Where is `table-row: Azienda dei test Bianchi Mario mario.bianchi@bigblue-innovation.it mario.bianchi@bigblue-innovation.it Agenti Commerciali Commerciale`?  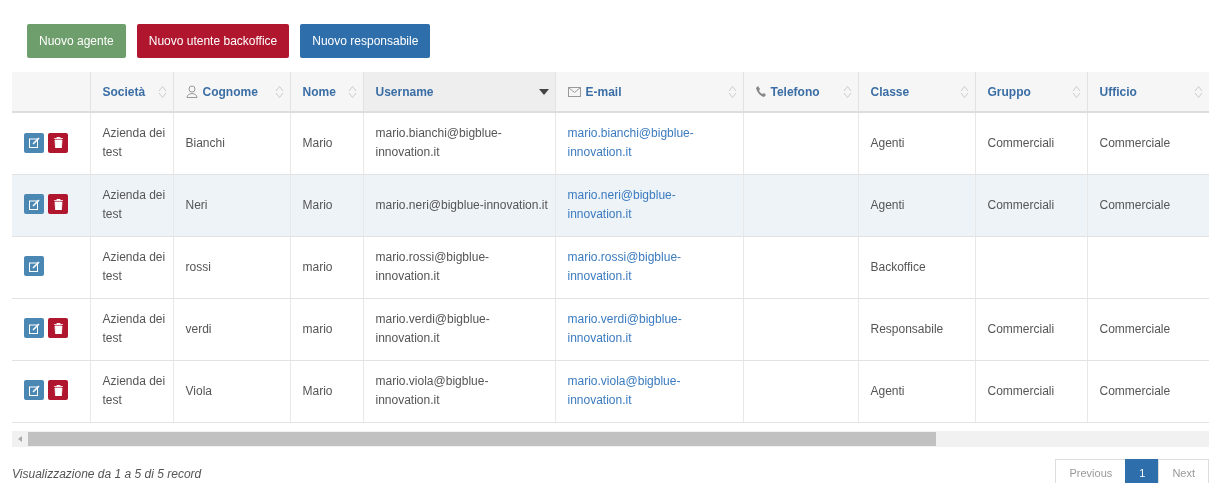 table-row: Azienda dei test Bianchi Mario mario.bianchi@bigblue-innovation.it mario.bianchi@bigblue-innovation.it Agenti Commerciali Commerciale is located at coordinates (610, 143).